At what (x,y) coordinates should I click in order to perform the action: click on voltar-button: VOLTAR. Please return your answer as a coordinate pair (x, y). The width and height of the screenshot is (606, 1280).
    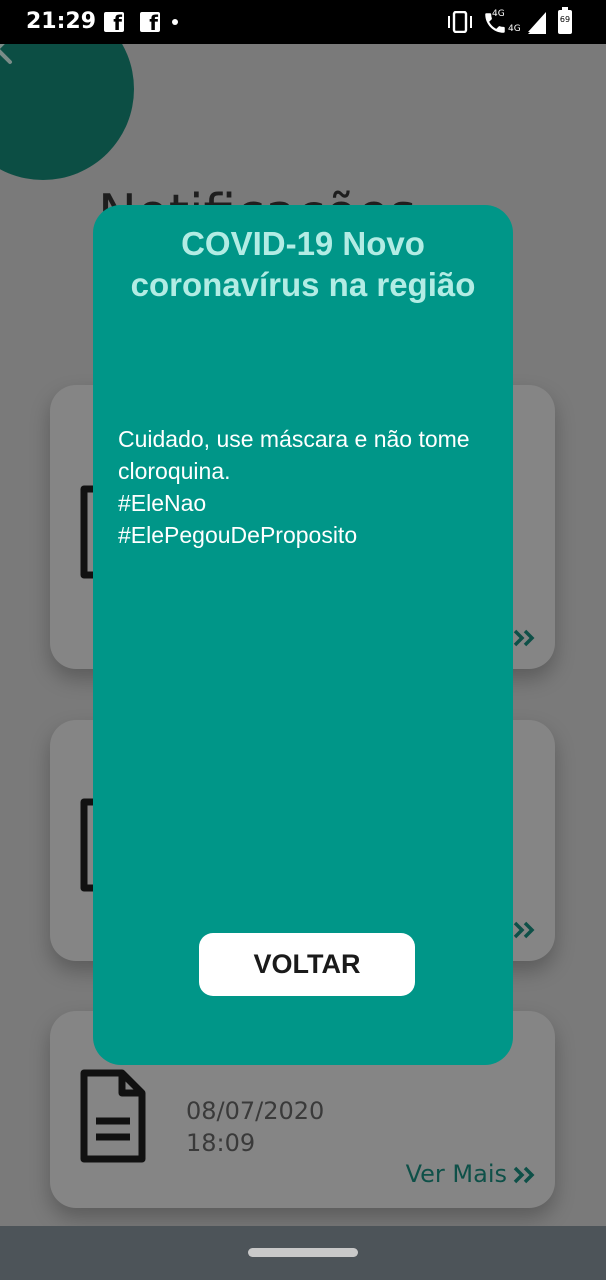
    Looking at the image, I should click on (307, 964).